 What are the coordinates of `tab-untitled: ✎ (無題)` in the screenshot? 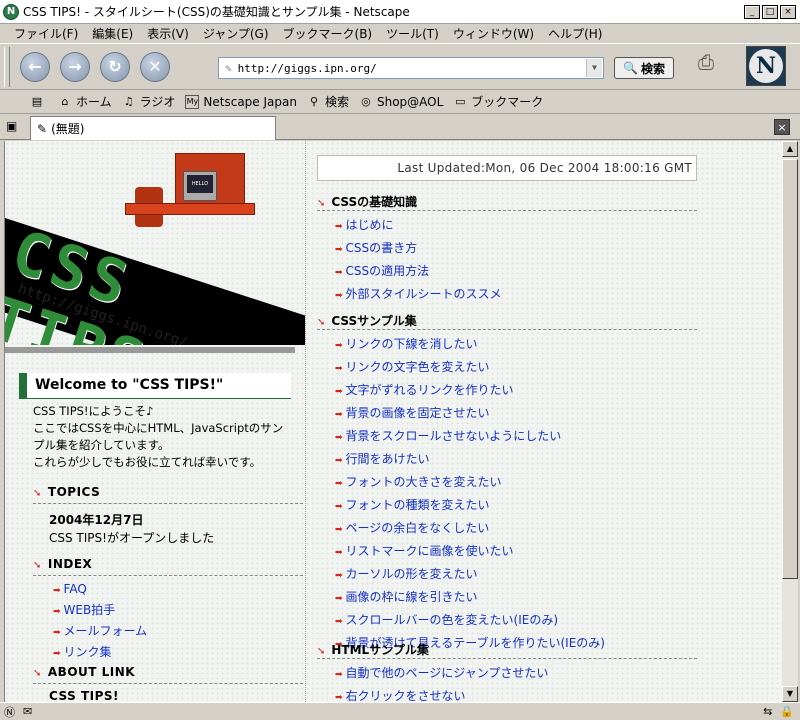 It's located at (153, 128).